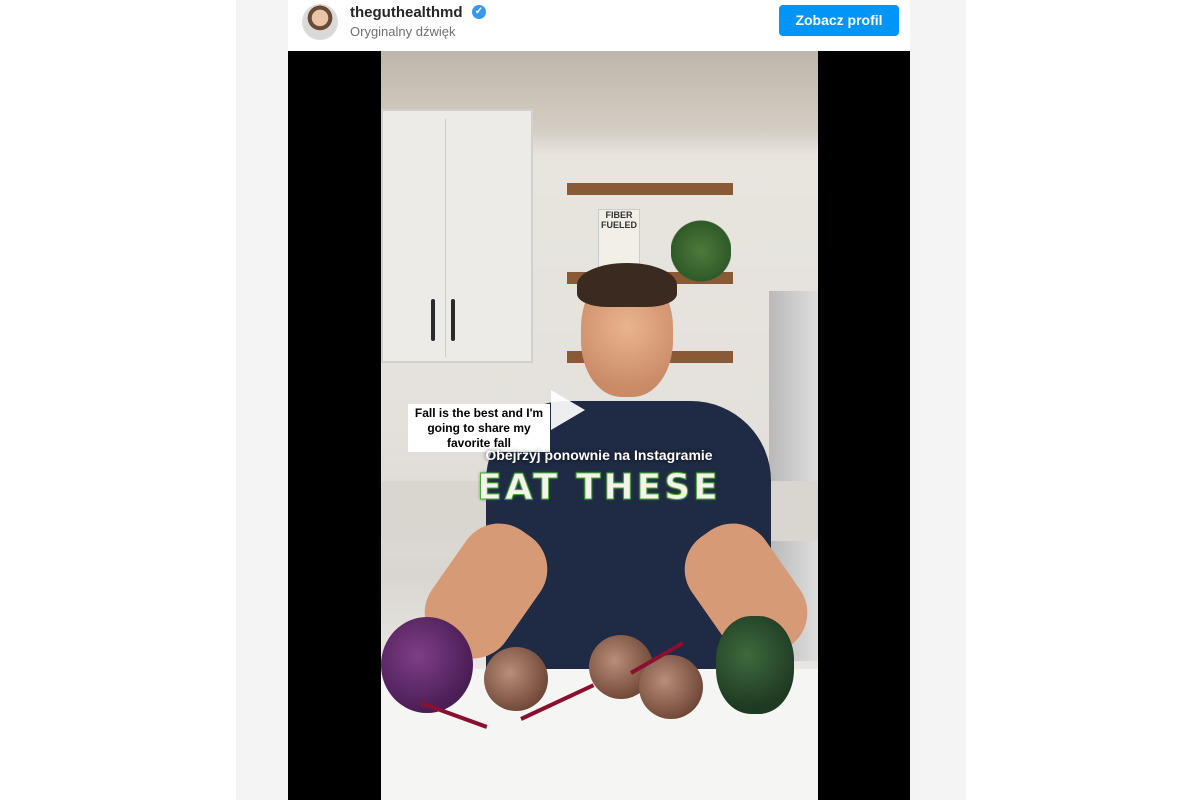 The width and height of the screenshot is (1200, 800). I want to click on red-cabbage, so click(427, 665).